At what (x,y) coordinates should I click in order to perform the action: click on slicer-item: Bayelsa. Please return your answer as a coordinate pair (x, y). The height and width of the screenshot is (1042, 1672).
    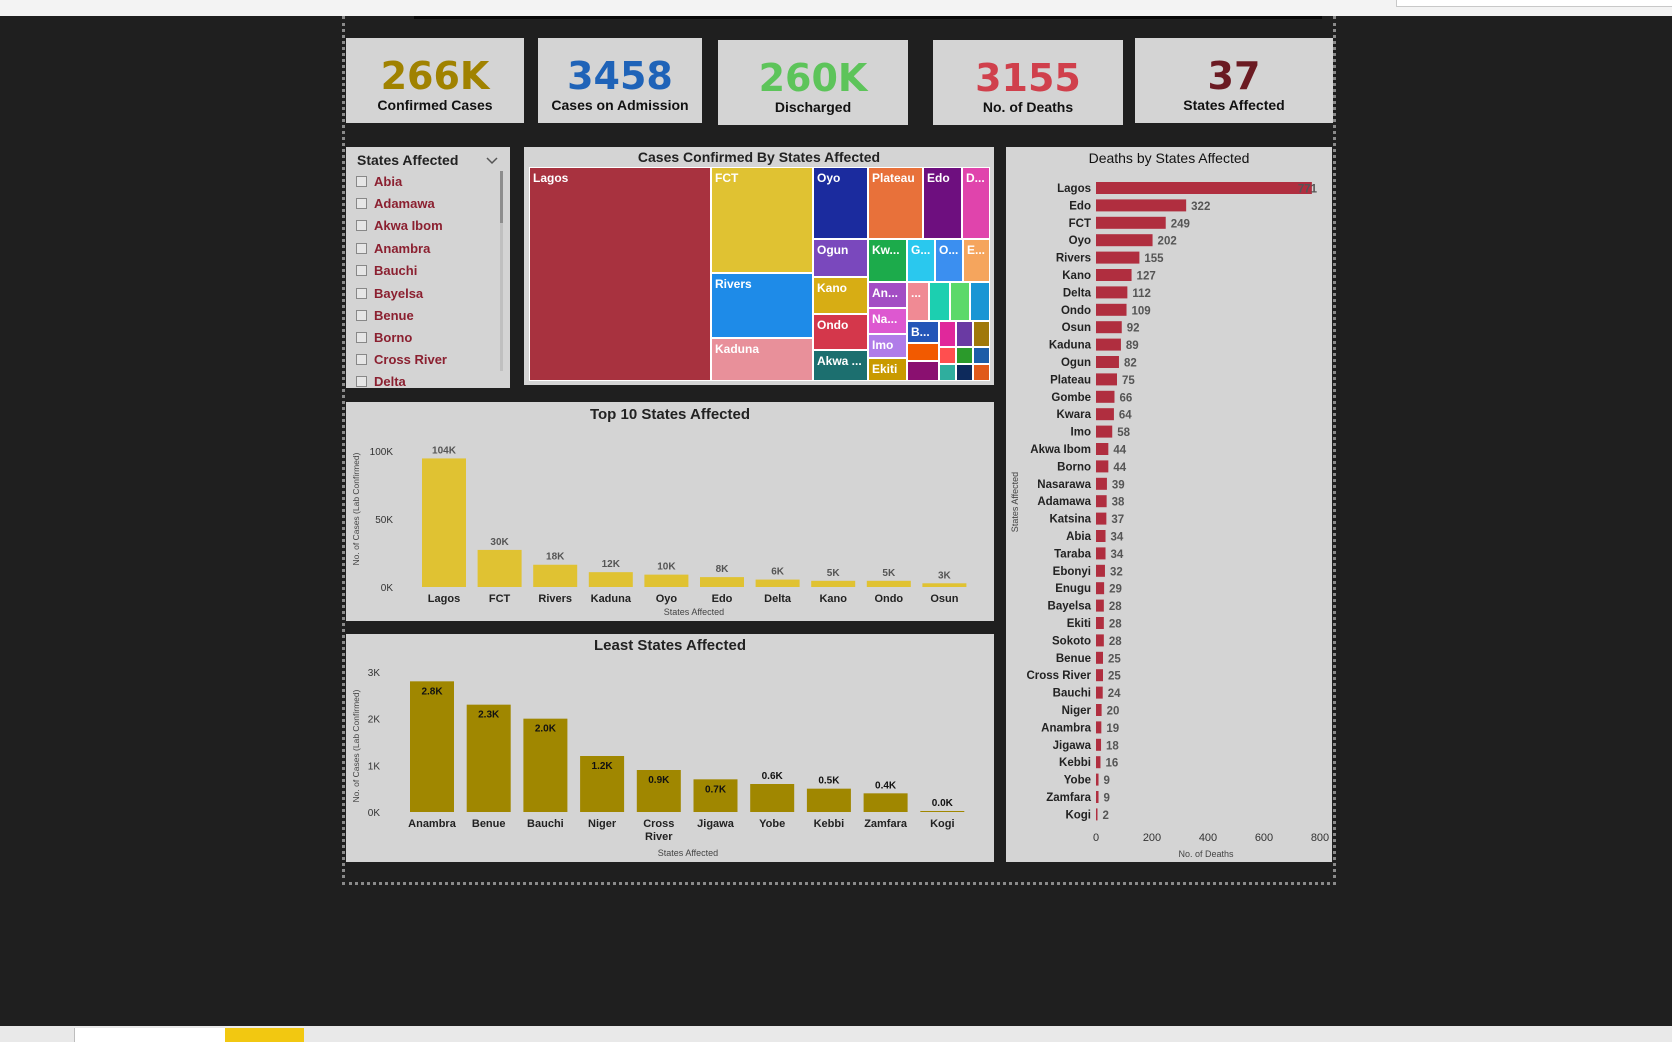
    Looking at the image, I should click on (389, 293).